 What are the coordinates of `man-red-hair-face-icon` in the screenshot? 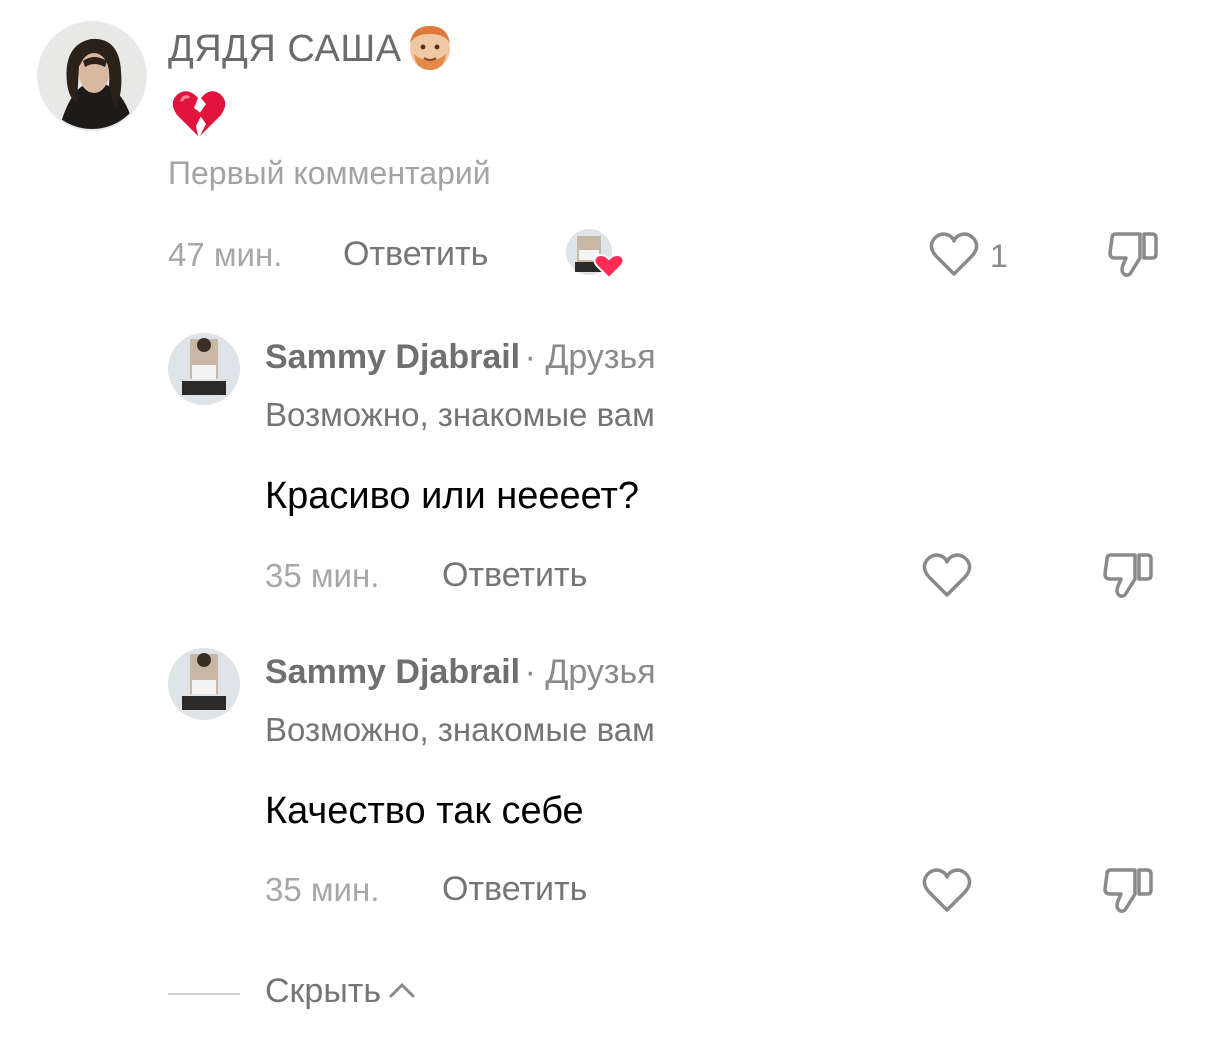 It's located at (430, 49).